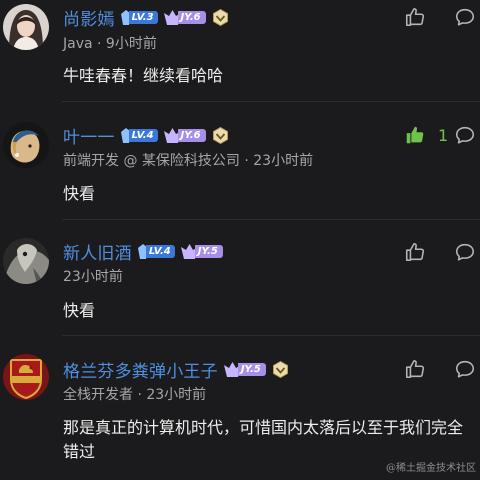 Image resolution: width=480 pixels, height=480 pixels. I want to click on verified-icon, so click(280, 369).